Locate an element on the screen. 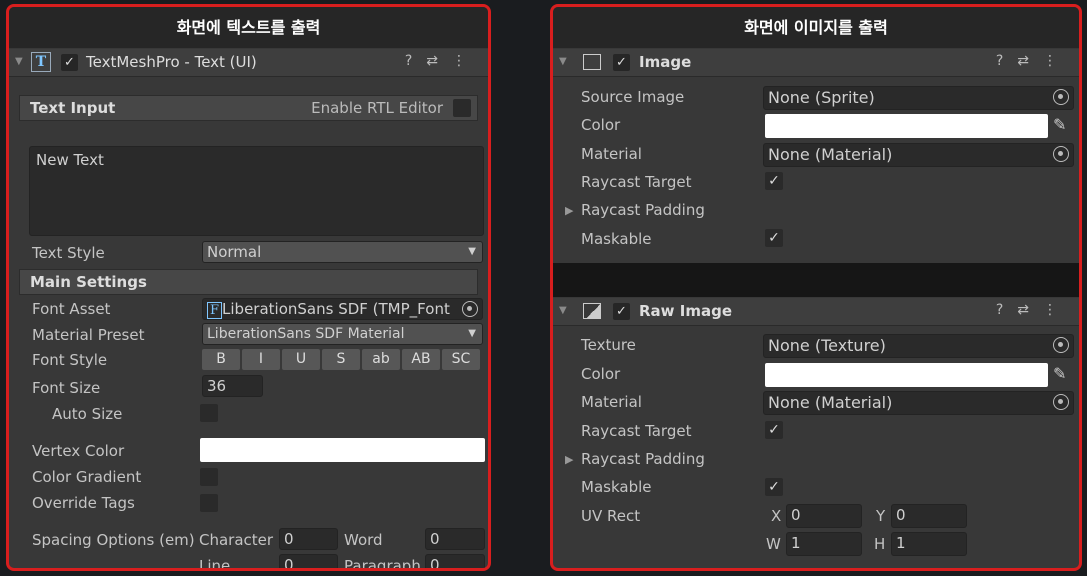  character-spacing-input: 0 is located at coordinates (308, 539).